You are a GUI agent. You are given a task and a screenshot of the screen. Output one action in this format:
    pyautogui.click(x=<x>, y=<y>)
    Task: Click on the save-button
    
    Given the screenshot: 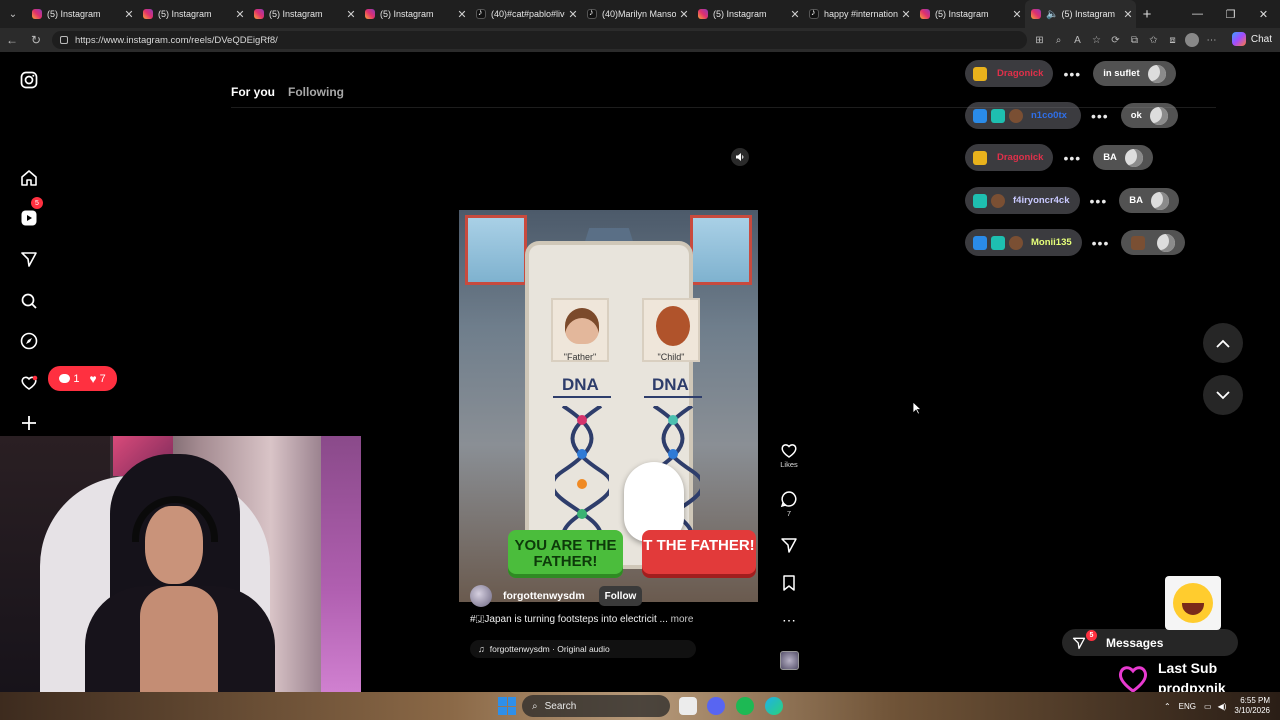 What is the action you would take?
    pyautogui.click(x=789, y=583)
    